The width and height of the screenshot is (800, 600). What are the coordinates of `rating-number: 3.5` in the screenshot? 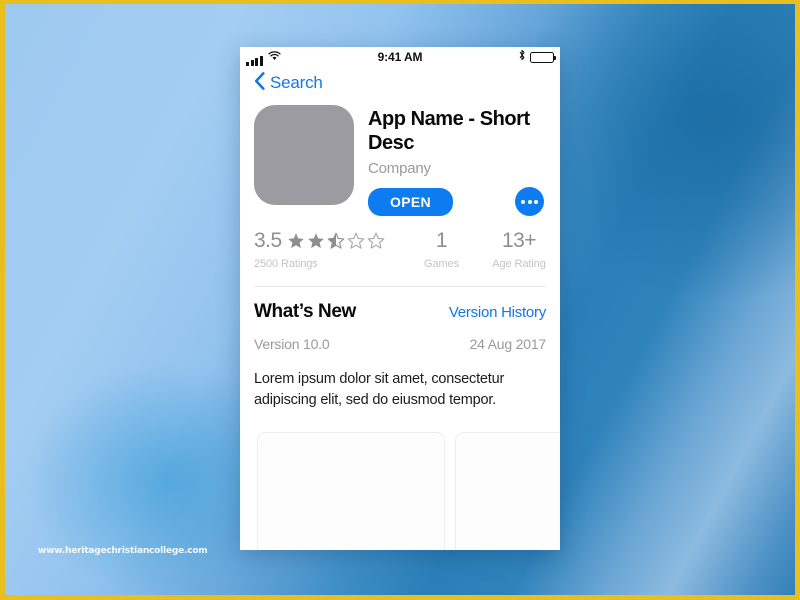 It's located at (268, 241).